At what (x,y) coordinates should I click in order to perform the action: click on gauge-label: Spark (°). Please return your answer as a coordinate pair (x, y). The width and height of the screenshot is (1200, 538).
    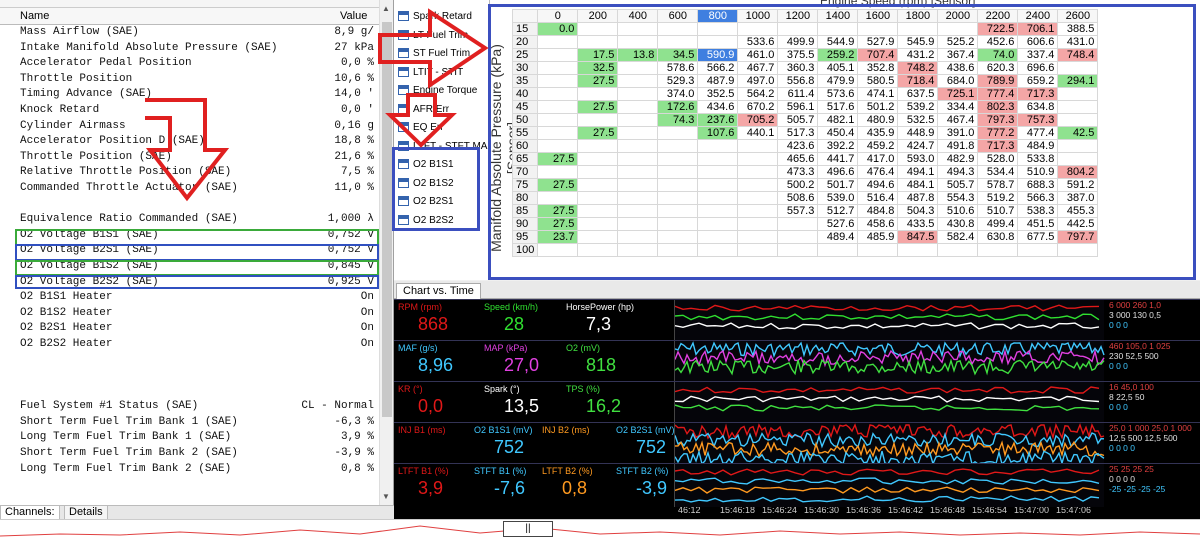
    Looking at the image, I should click on (502, 389).